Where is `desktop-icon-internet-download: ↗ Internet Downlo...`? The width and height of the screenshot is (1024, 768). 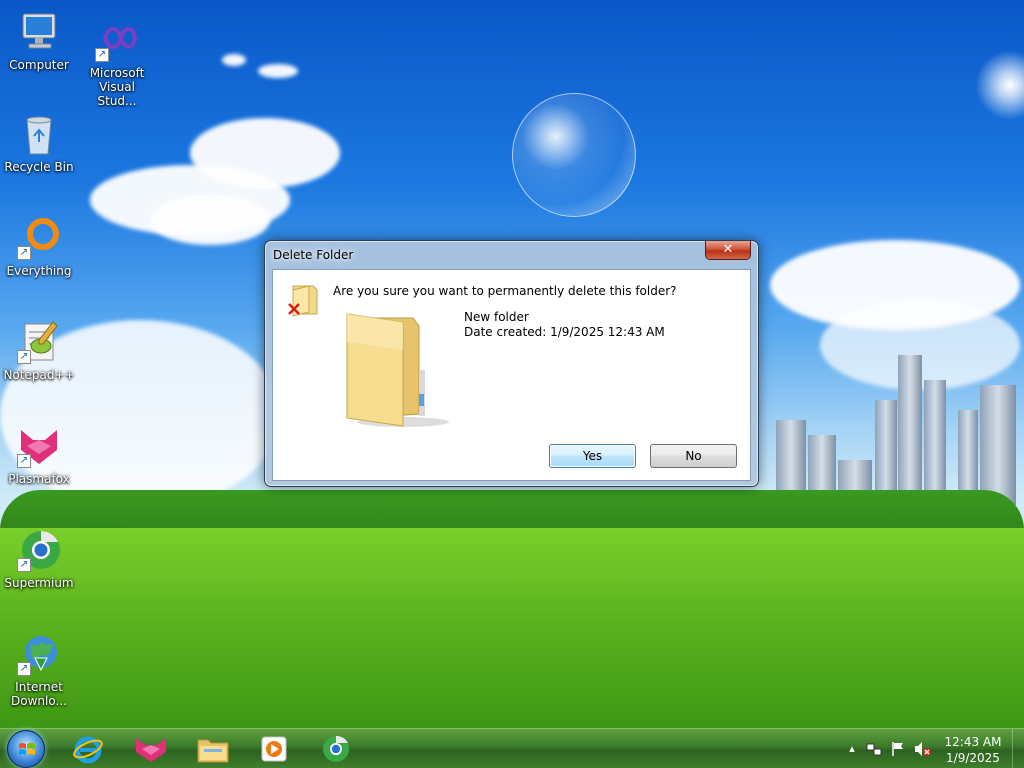 desktop-icon-internet-download: ↗ Internet Downlo... is located at coordinates (39, 670).